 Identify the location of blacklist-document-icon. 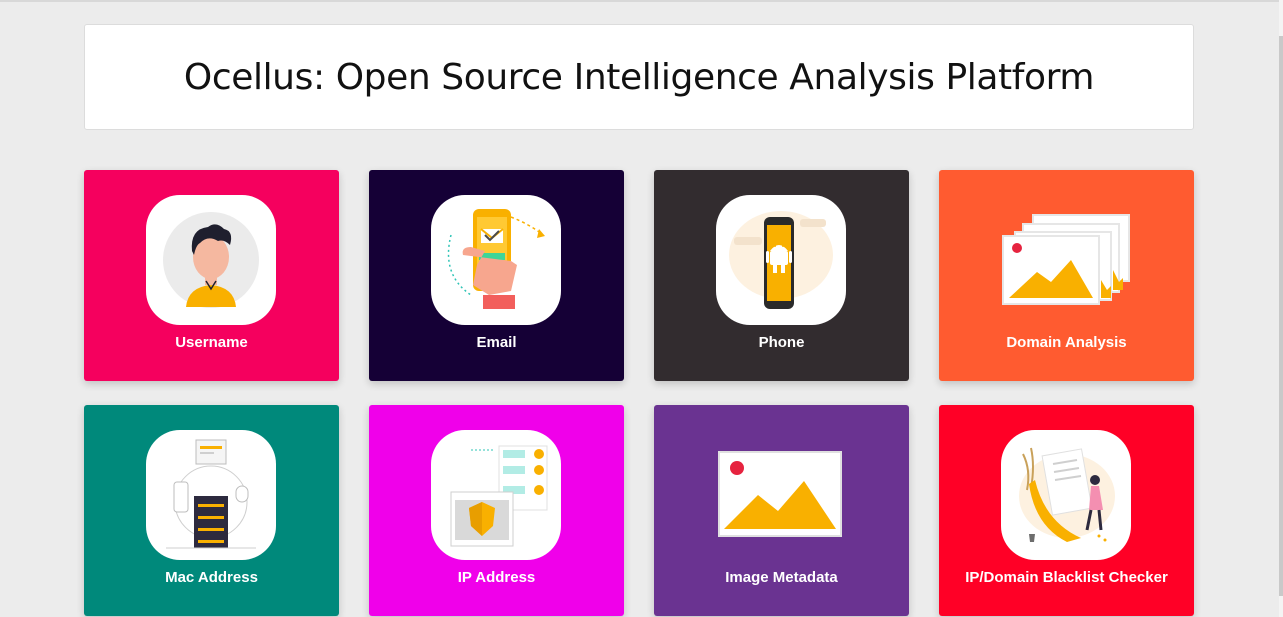
(1066, 495).